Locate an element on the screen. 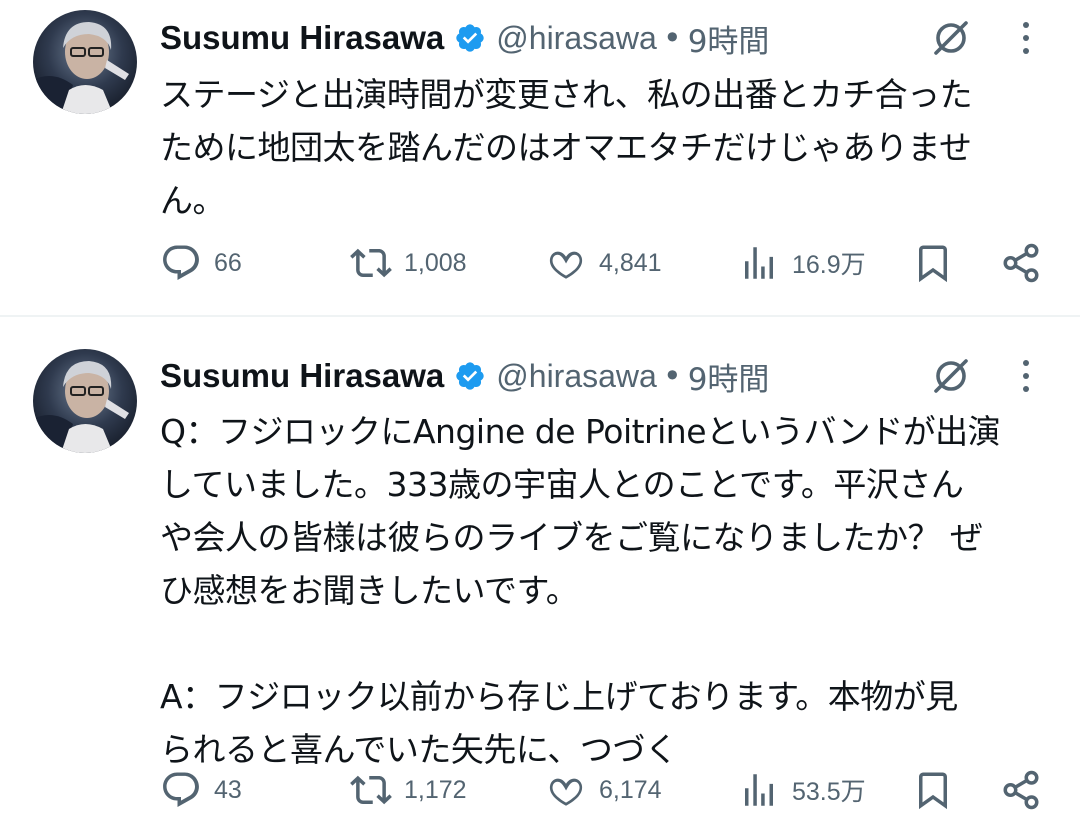 The image size is (1080, 827). reply-count: 43 is located at coordinates (228, 789).